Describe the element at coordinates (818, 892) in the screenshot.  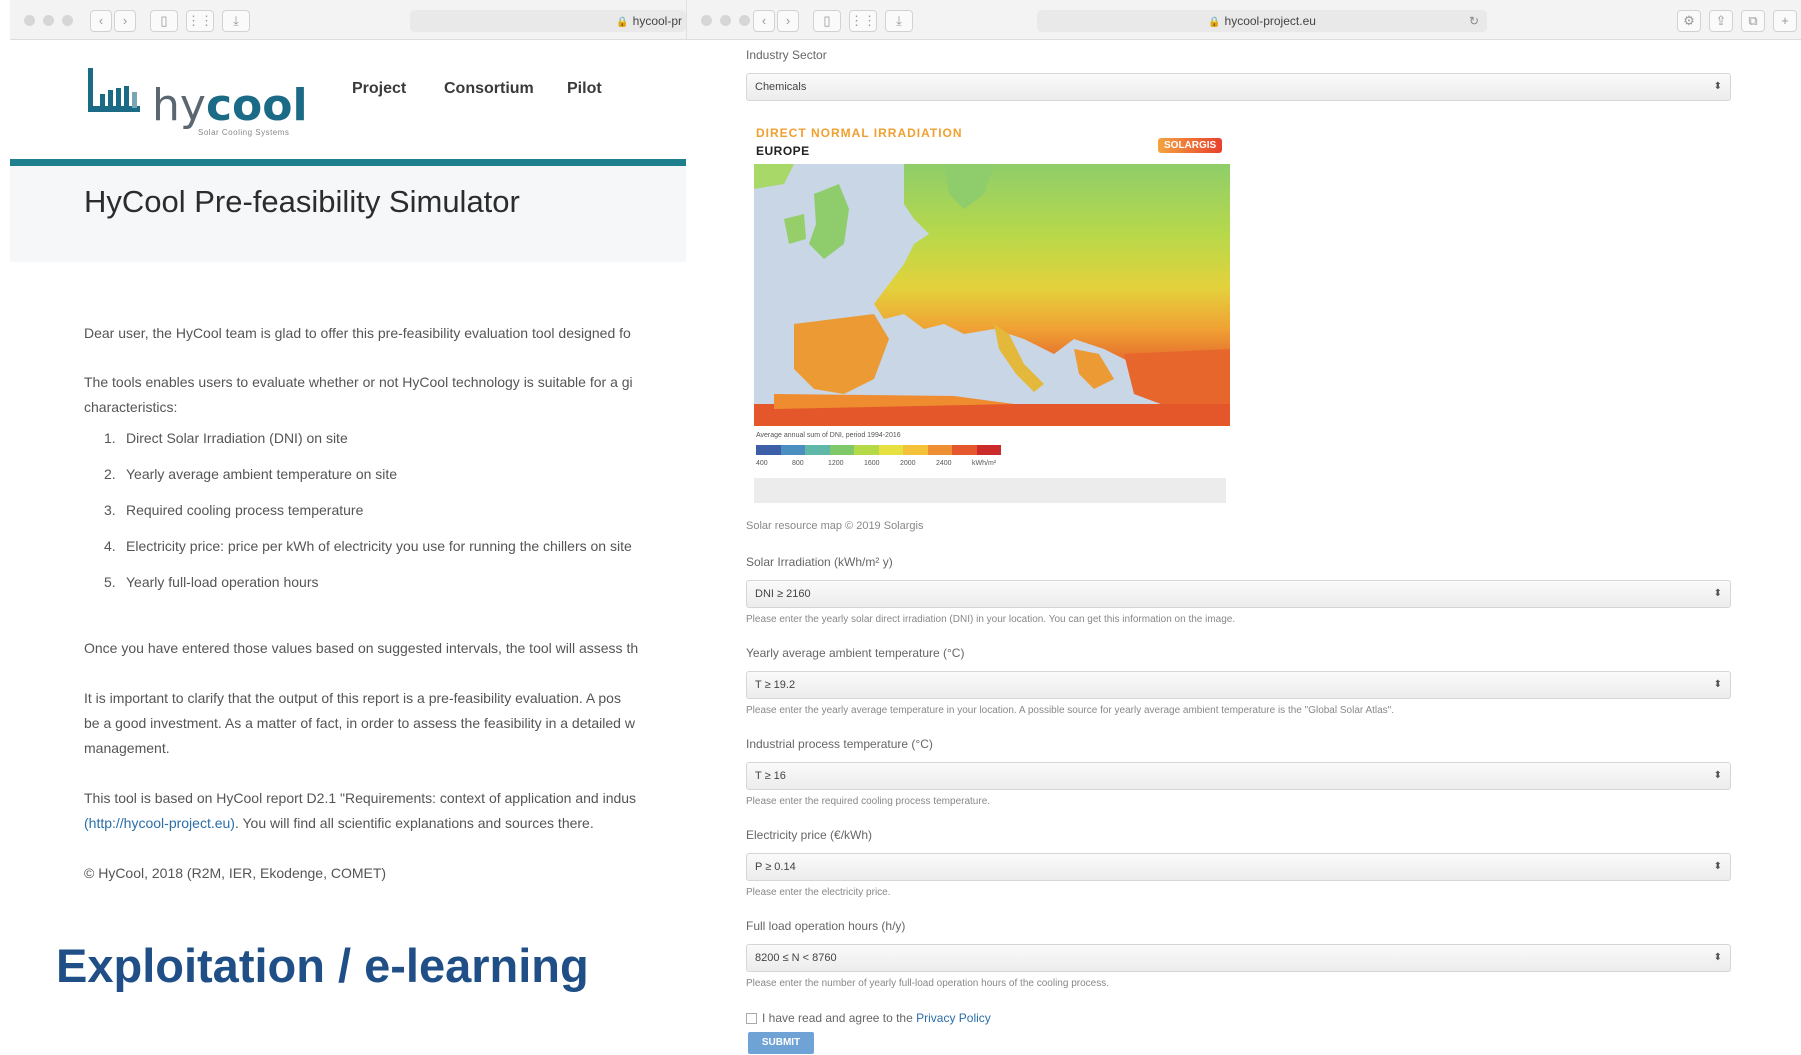
I see `electricity-price-help: Please enter the electricity price.` at that location.